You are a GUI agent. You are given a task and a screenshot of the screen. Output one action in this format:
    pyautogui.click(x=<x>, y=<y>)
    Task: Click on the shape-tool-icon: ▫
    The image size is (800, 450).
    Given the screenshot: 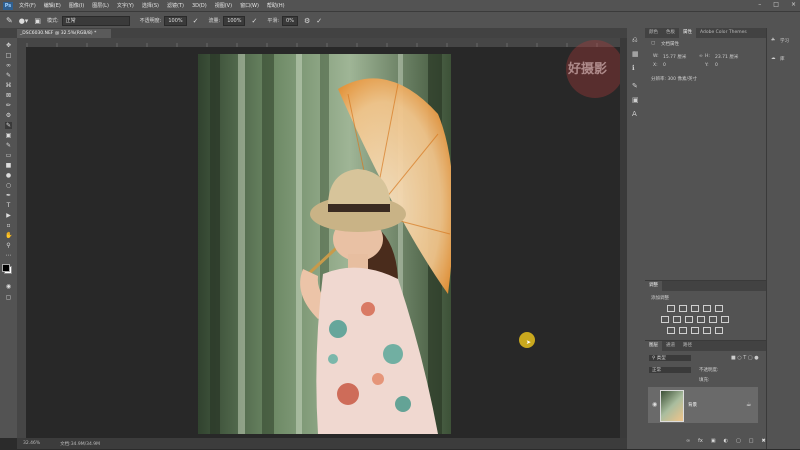 What is the action you would take?
    pyautogui.click(x=8, y=225)
    